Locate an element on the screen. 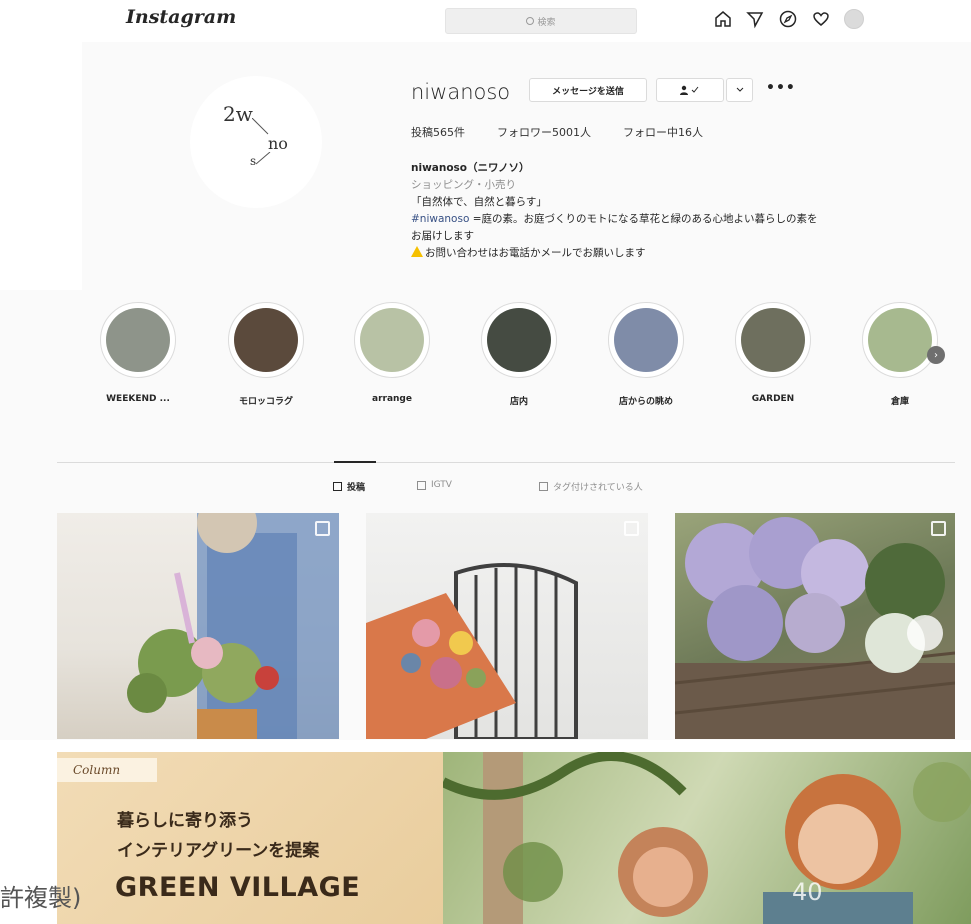 The width and height of the screenshot is (971, 924). banner-line-2: インテリアグリーンを提案 is located at coordinates (218, 851).